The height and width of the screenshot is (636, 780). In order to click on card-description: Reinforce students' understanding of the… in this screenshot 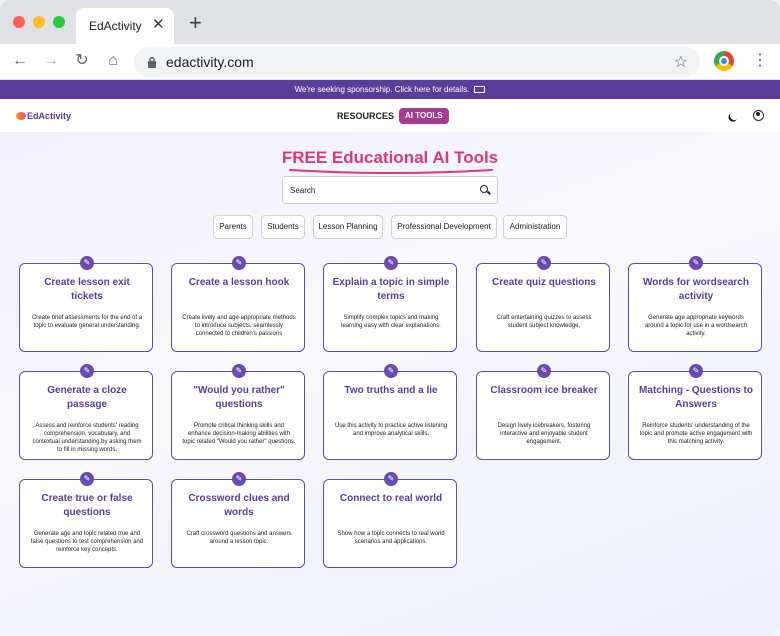, I will do `click(696, 434)`.